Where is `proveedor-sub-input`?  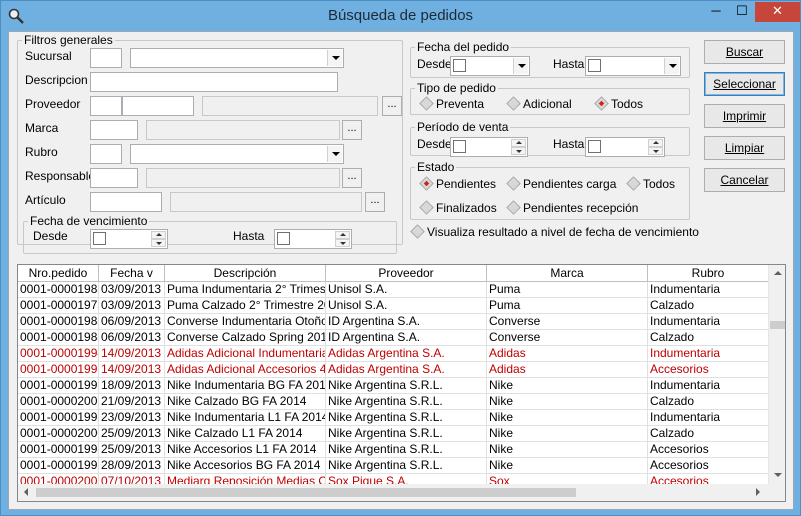
proveedor-sub-input is located at coordinates (158, 106).